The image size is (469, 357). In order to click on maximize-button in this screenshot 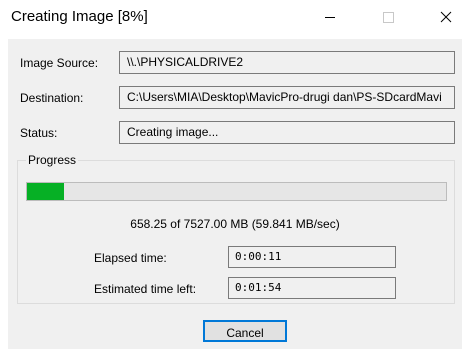, I will do `click(388, 17)`.